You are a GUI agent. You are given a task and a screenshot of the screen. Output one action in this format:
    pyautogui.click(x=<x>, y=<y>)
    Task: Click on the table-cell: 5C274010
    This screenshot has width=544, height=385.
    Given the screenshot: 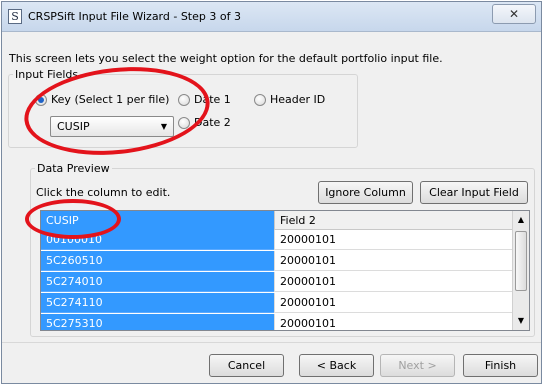 What is the action you would take?
    pyautogui.click(x=157, y=282)
    